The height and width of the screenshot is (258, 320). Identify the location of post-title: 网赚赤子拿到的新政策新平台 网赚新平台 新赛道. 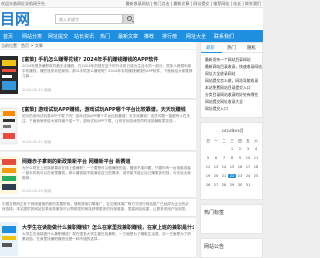
(108, 161).